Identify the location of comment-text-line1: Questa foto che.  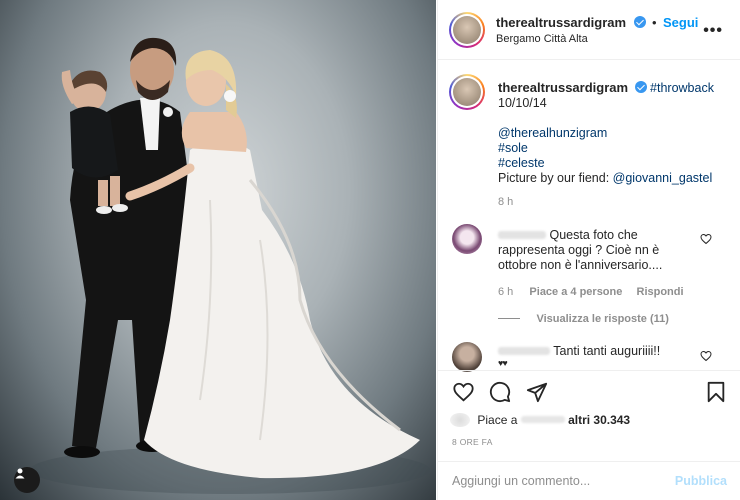
(593, 235).